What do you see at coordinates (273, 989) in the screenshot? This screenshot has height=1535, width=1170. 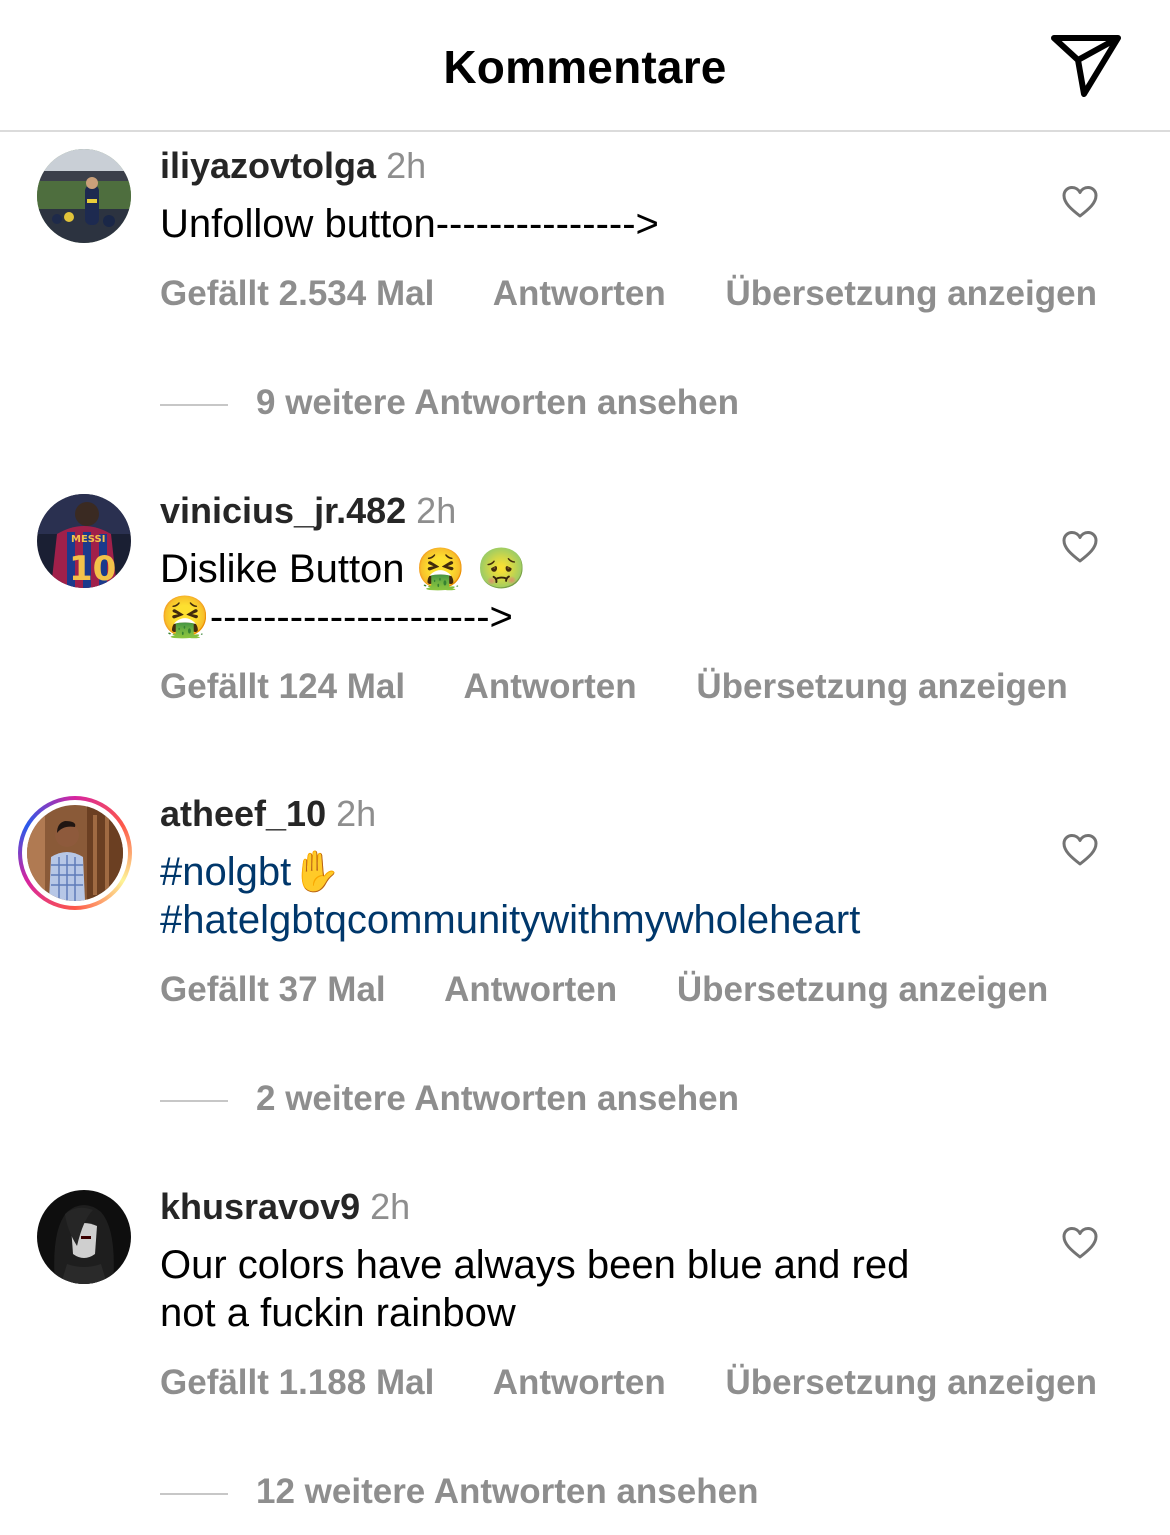 I see `likes-count: Gefällt 37 Mal` at bounding box center [273, 989].